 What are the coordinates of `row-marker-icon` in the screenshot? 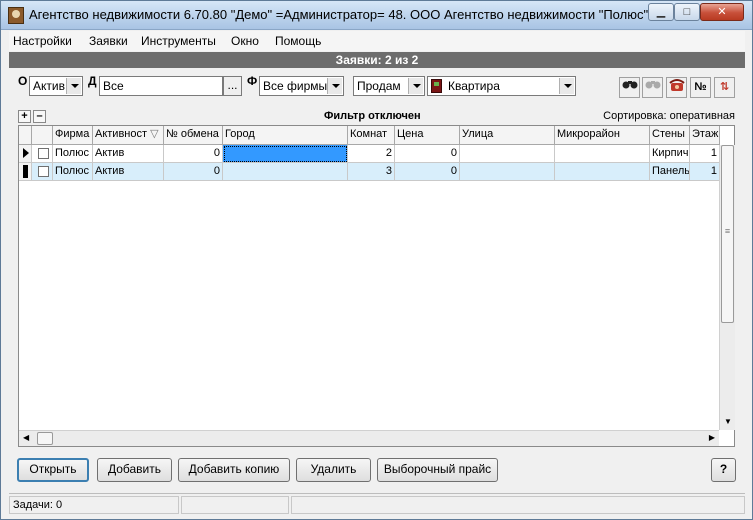 It's located at (25, 171).